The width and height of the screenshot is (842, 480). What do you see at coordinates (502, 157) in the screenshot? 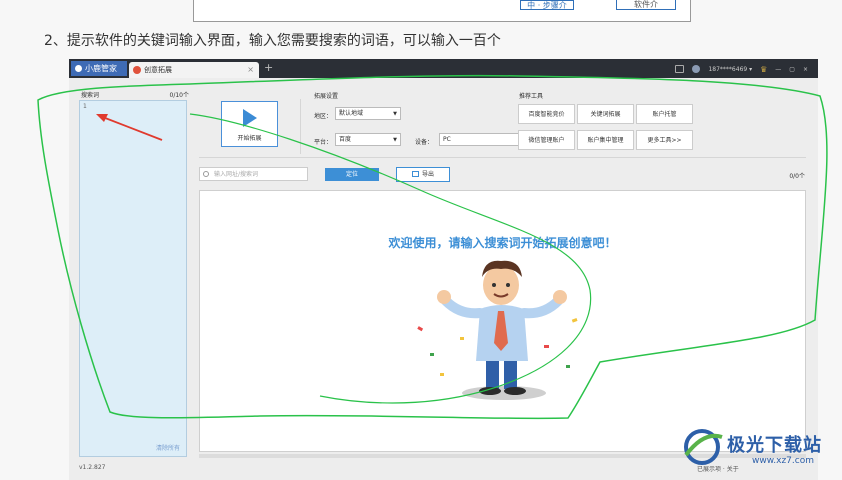
I see `horizontal-divider` at bounding box center [502, 157].